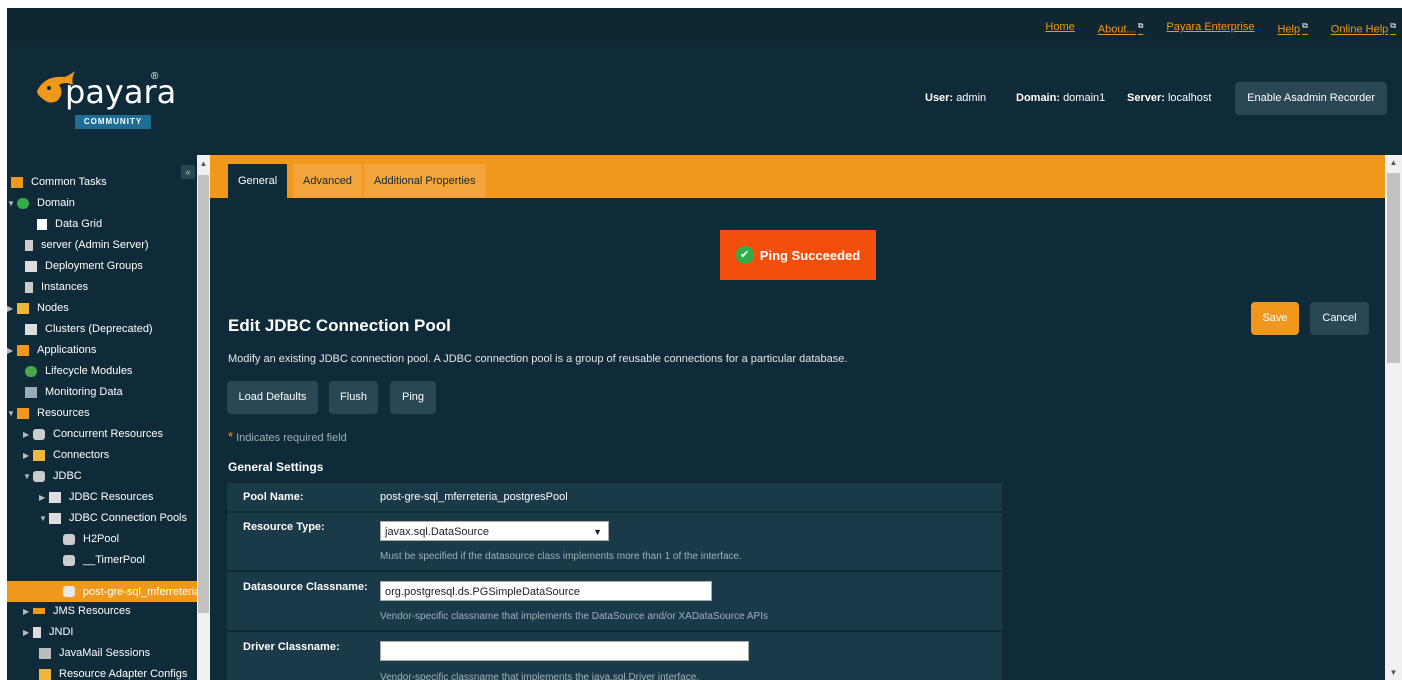 The height and width of the screenshot is (680, 1402). Describe the element at coordinates (258, 181) in the screenshot. I see `tab-general: General` at that location.